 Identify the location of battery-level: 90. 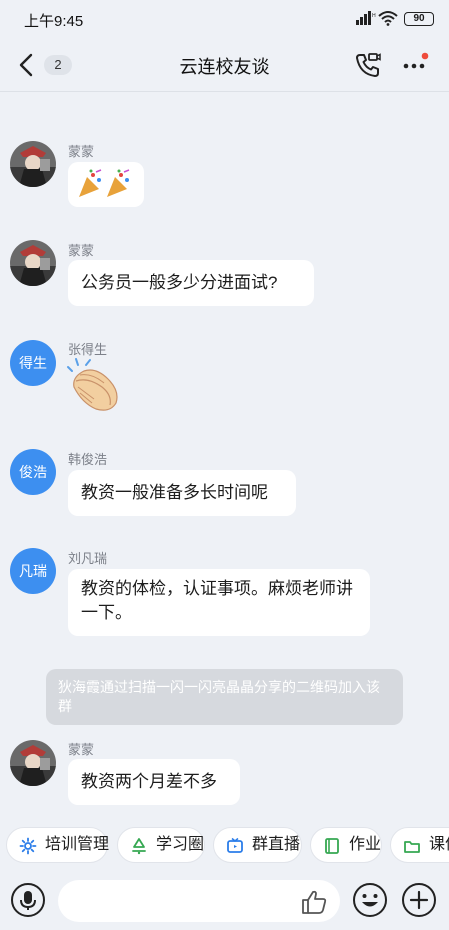
(419, 18).